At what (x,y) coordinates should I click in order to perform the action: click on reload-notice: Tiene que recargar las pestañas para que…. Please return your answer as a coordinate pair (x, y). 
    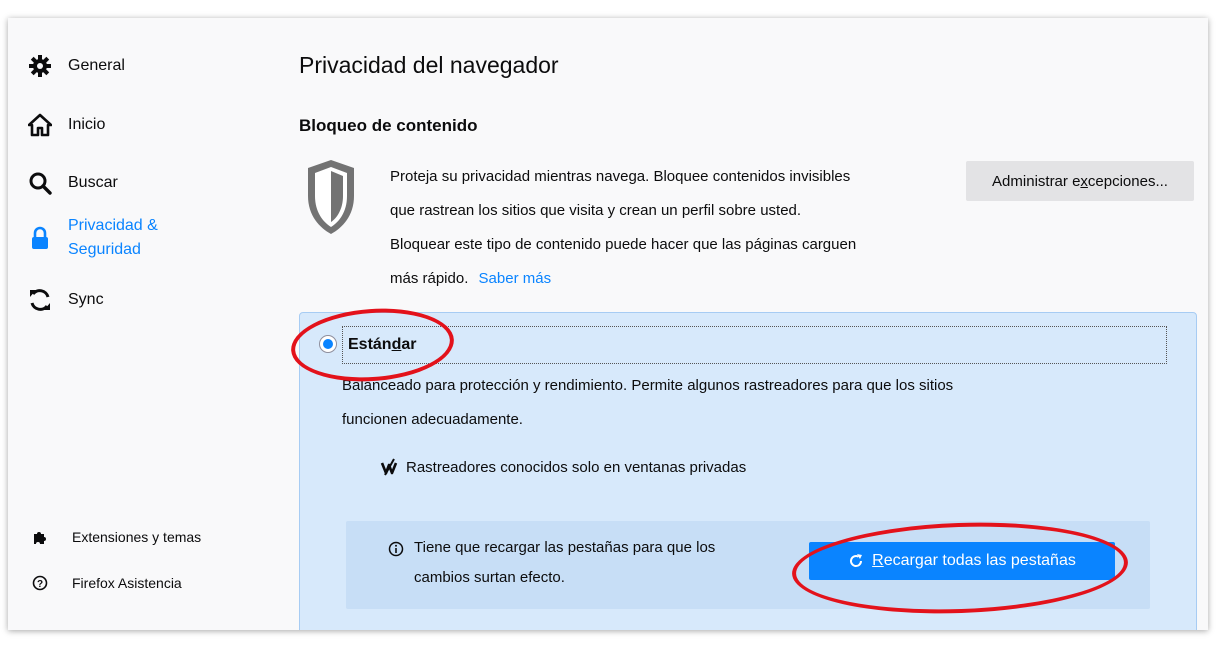
    Looking at the image, I should click on (748, 565).